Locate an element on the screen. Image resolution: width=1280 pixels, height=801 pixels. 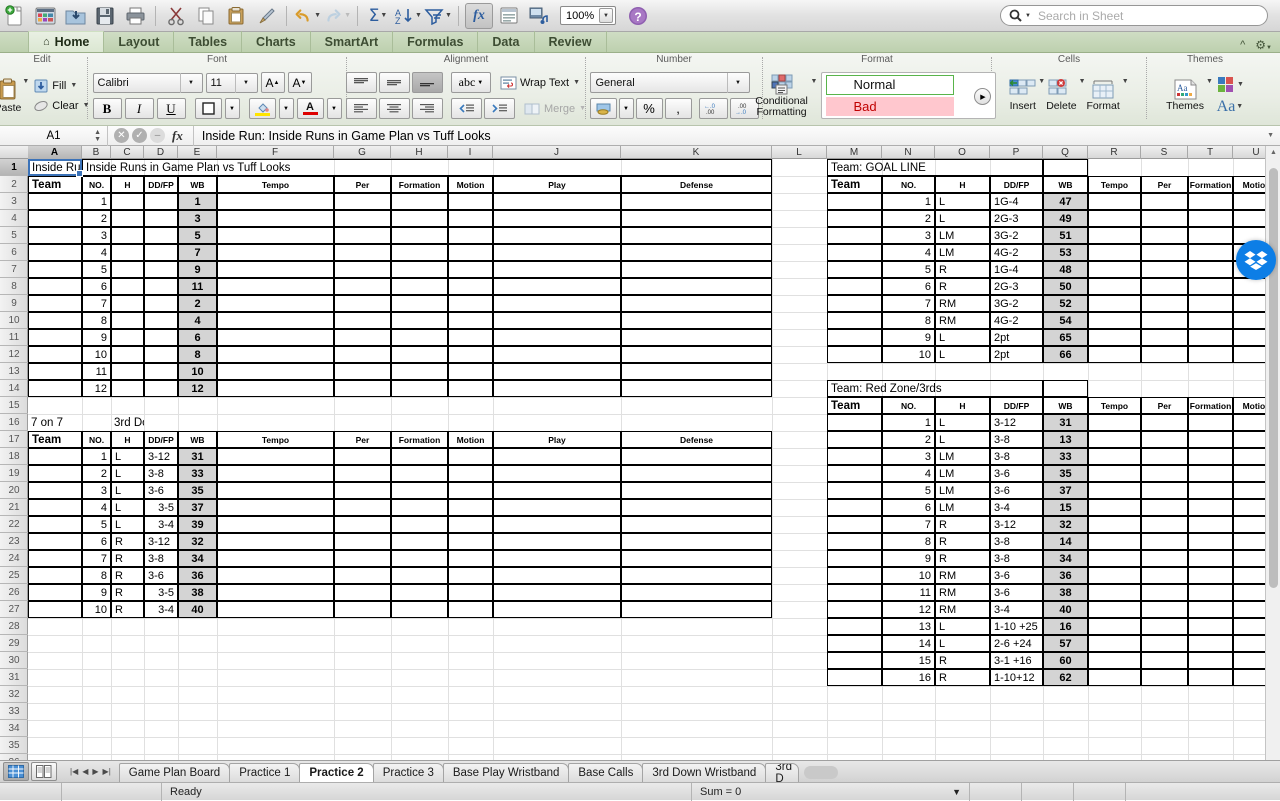
cell-red-zone-wb: 37 is located at coordinates (1065, 490).